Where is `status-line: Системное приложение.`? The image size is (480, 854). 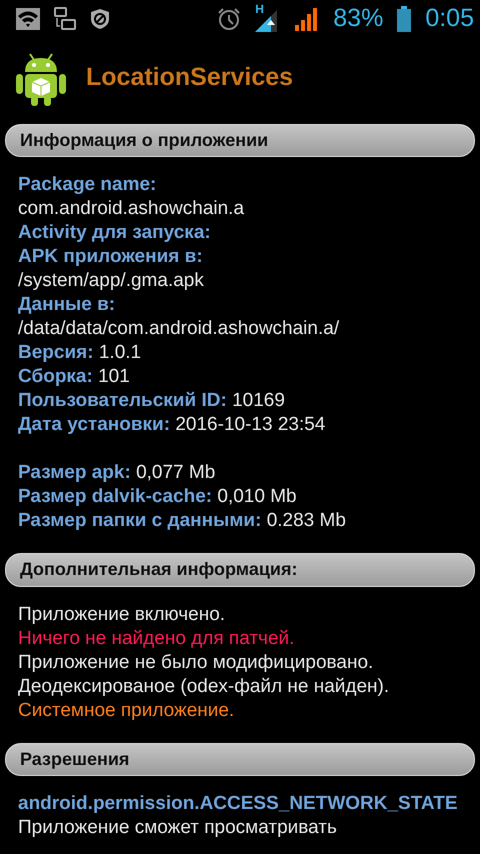
status-line: Системное приложение. is located at coordinates (127, 710).